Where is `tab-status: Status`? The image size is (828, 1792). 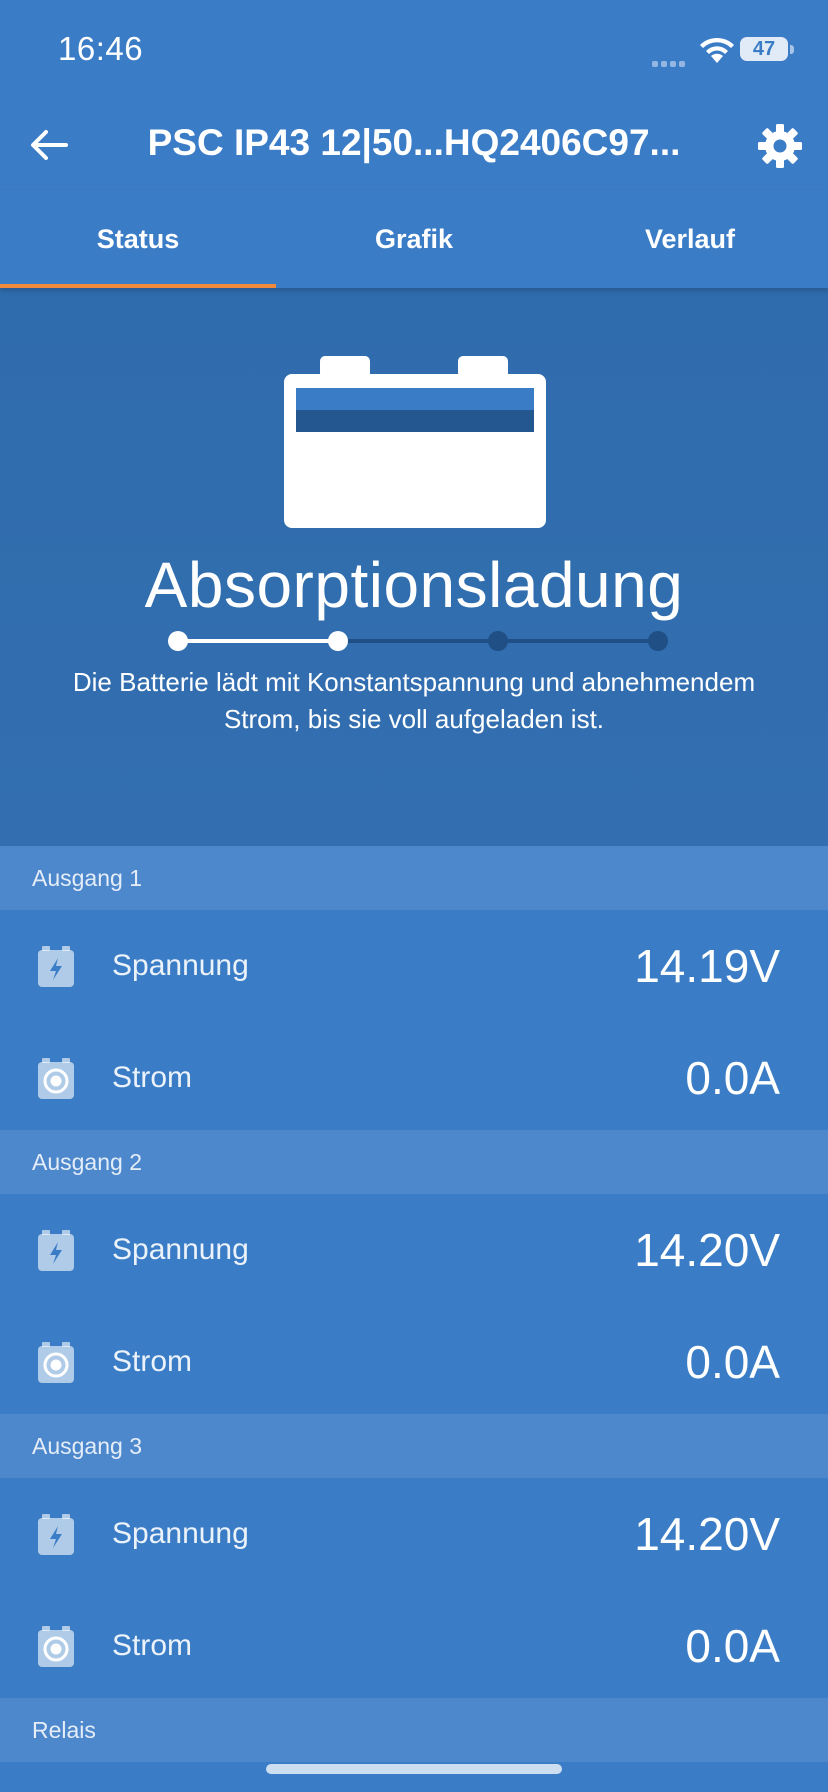 tab-status: Status is located at coordinates (138, 239).